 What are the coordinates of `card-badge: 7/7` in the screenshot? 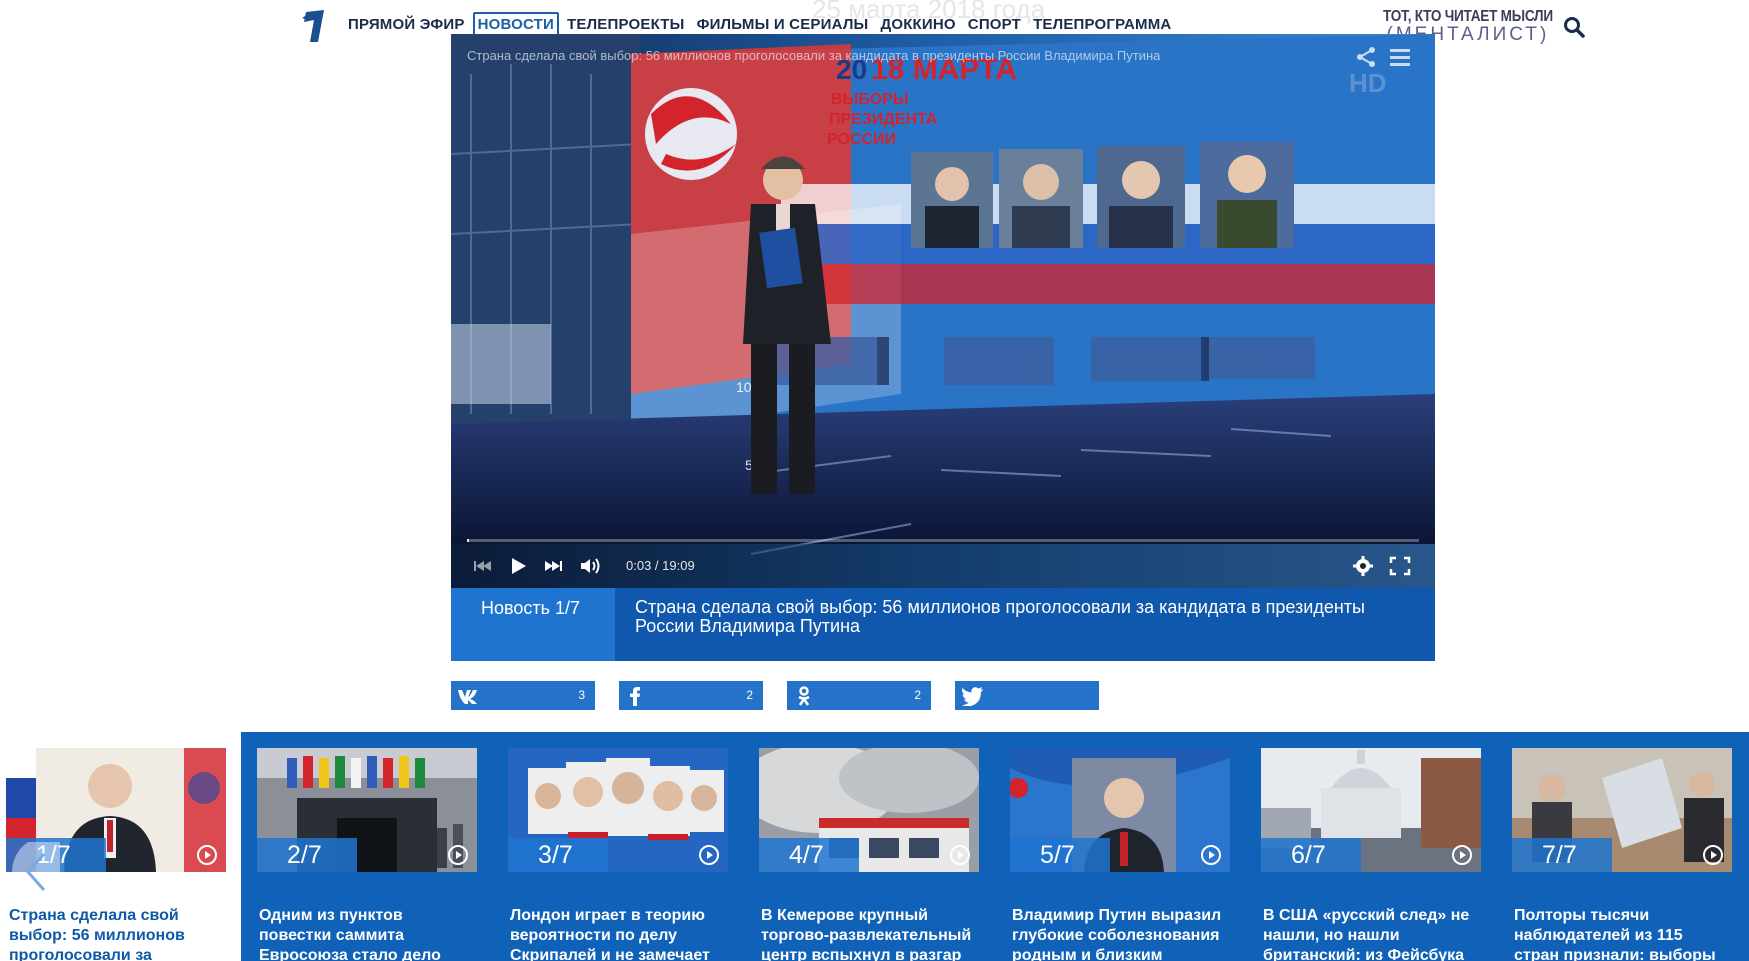 It's located at (1562, 855).